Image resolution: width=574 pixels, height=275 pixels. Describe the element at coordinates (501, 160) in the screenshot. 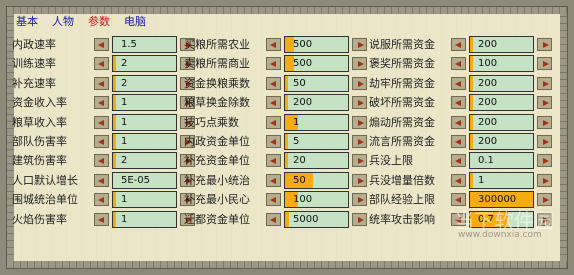

I see `parameter-value-field: 0.1` at that location.